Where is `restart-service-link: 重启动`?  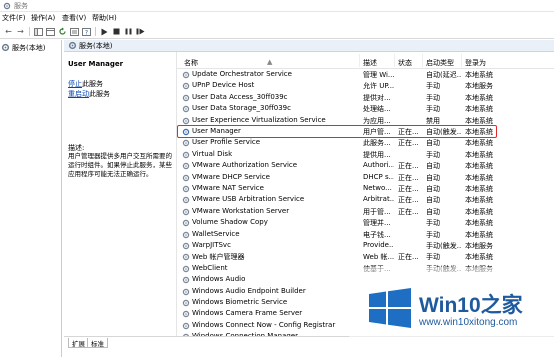 restart-service-link: 重启动 is located at coordinates (78, 94).